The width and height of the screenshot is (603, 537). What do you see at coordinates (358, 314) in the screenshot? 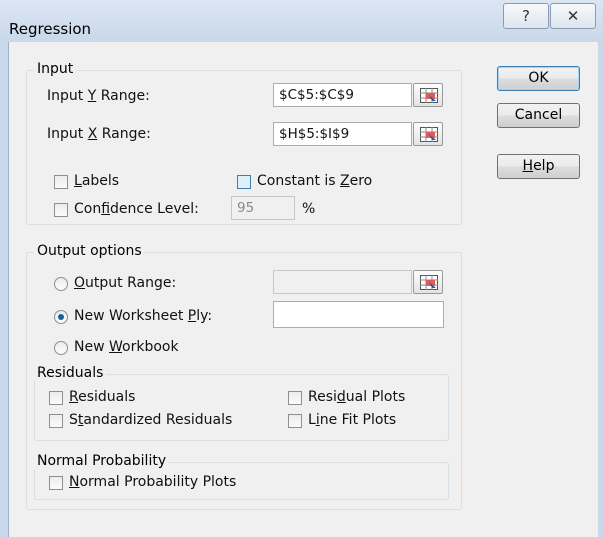
I see `new-worksheet-ply-field` at bounding box center [358, 314].